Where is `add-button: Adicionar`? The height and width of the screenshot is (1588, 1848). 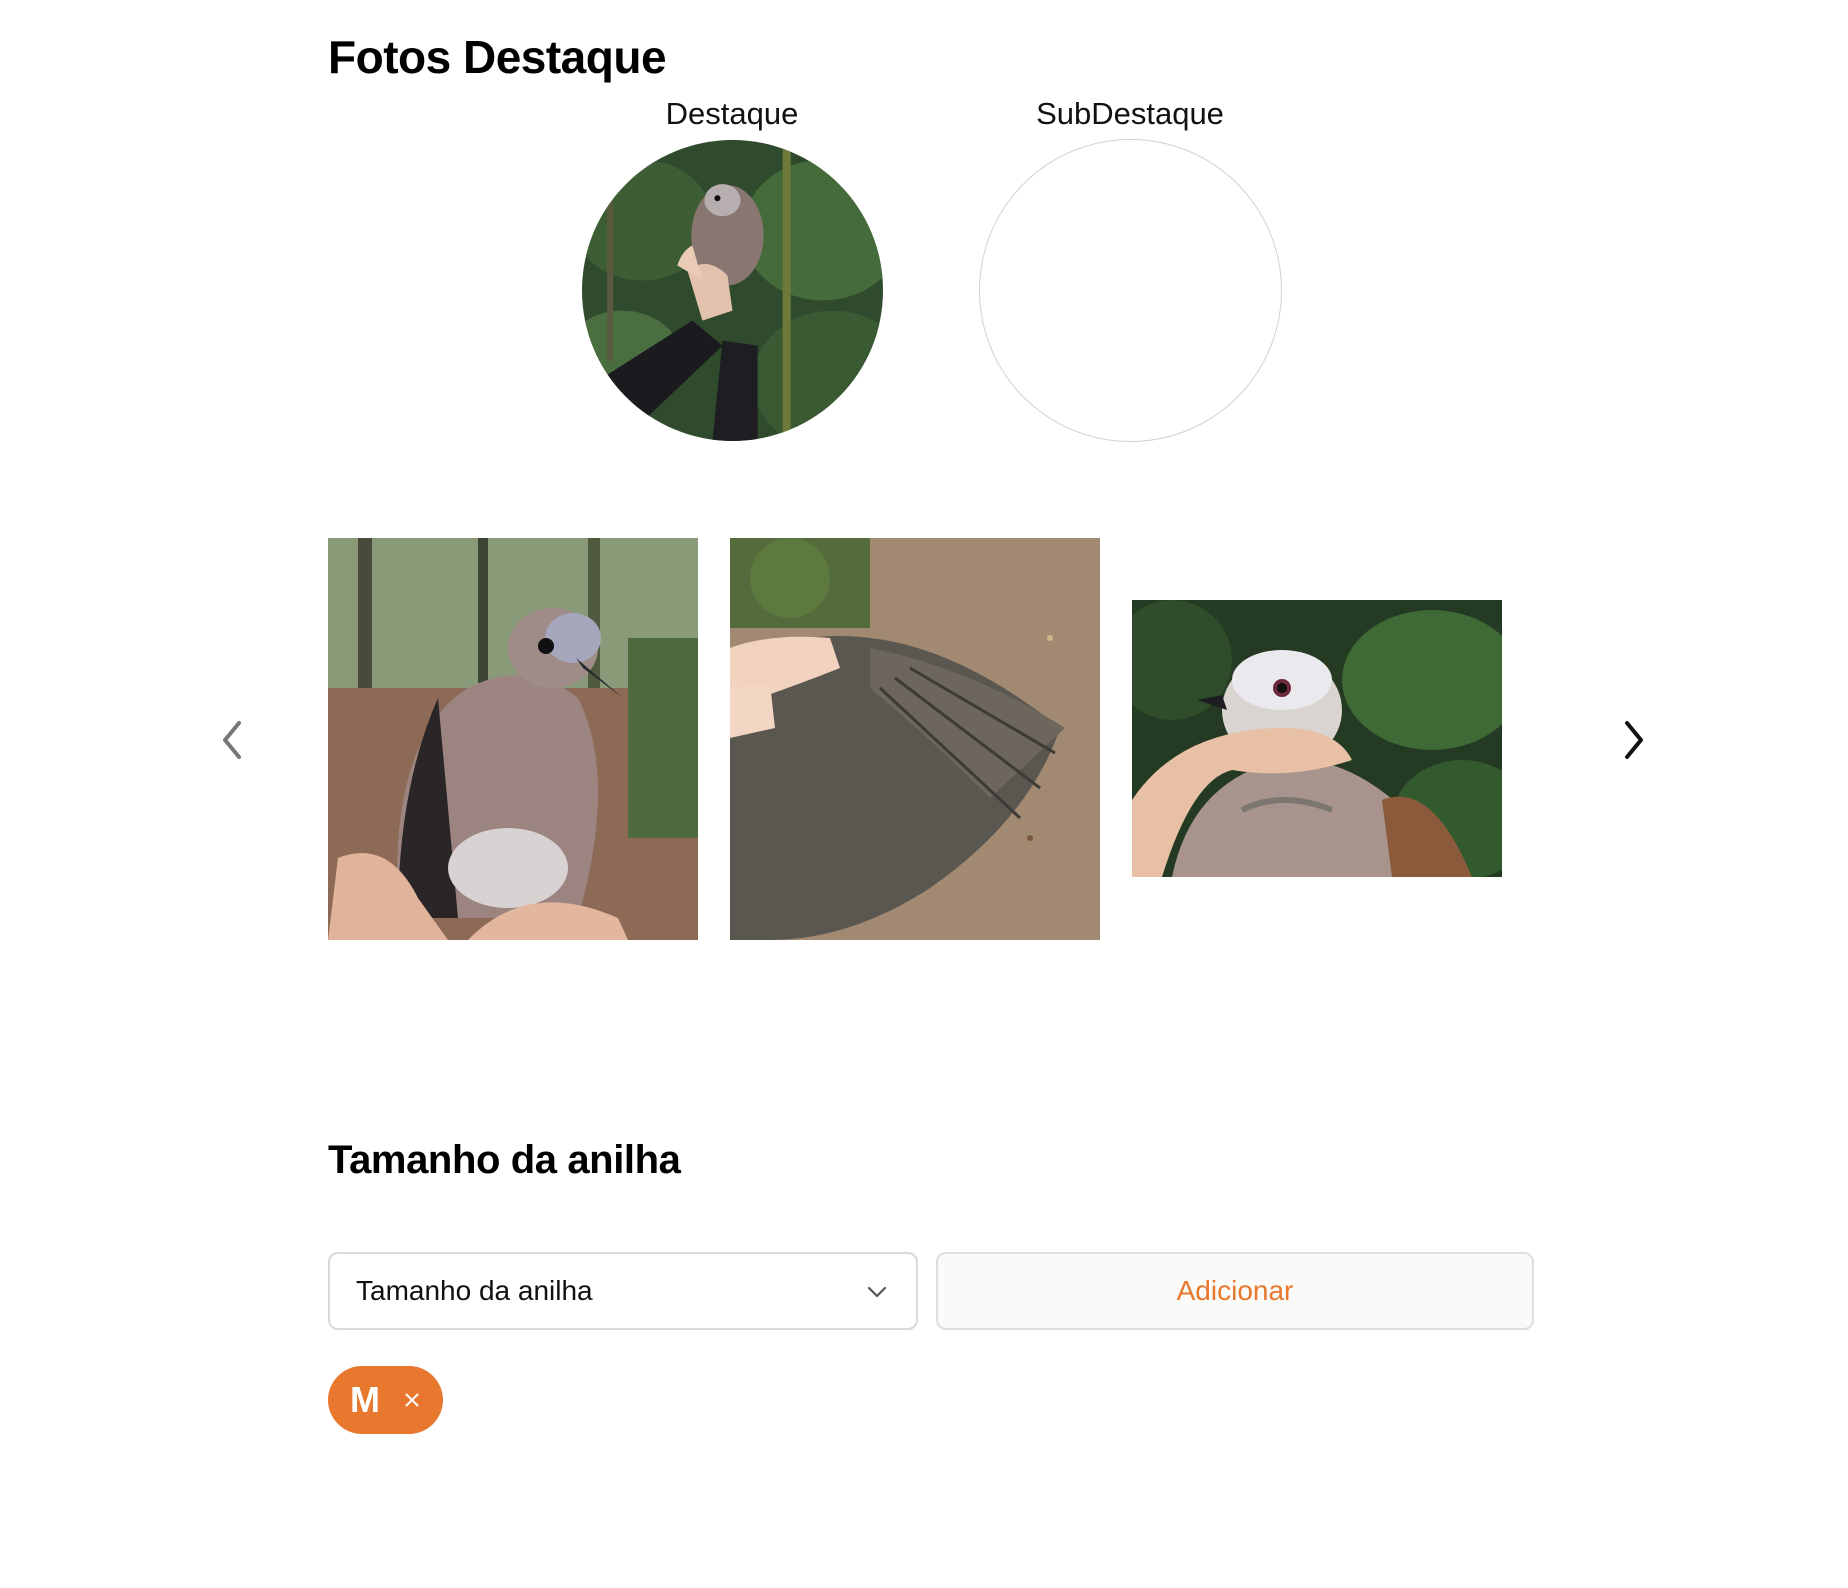 add-button: Adicionar is located at coordinates (1235, 1291).